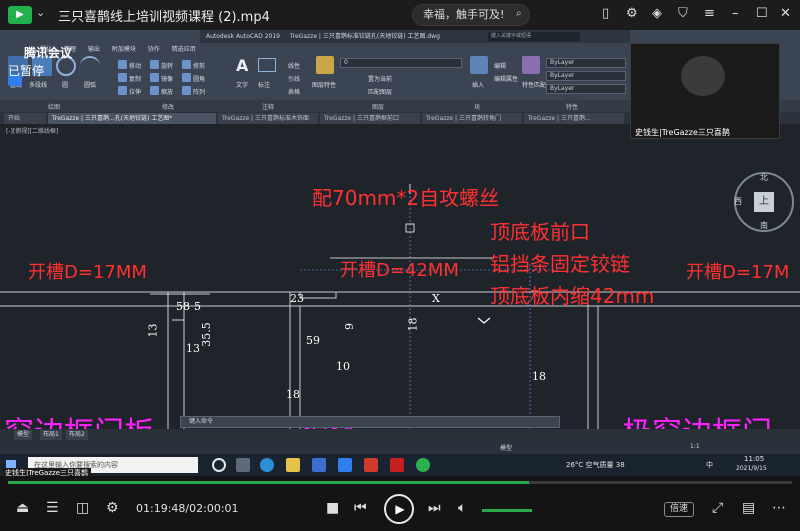 The height and width of the screenshot is (531, 800). What do you see at coordinates (762, 13) in the screenshot?
I see `maximize-icon: ☐` at bounding box center [762, 13].